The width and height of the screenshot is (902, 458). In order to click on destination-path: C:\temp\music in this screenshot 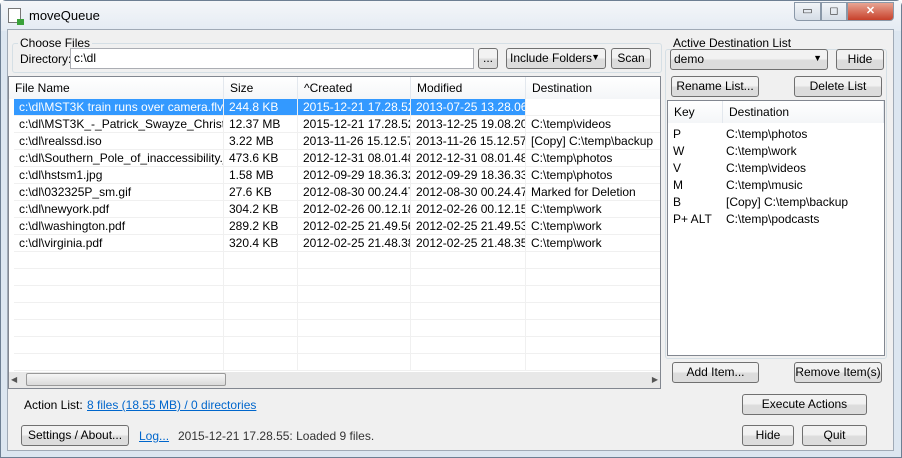, I will do `click(802, 185)`.